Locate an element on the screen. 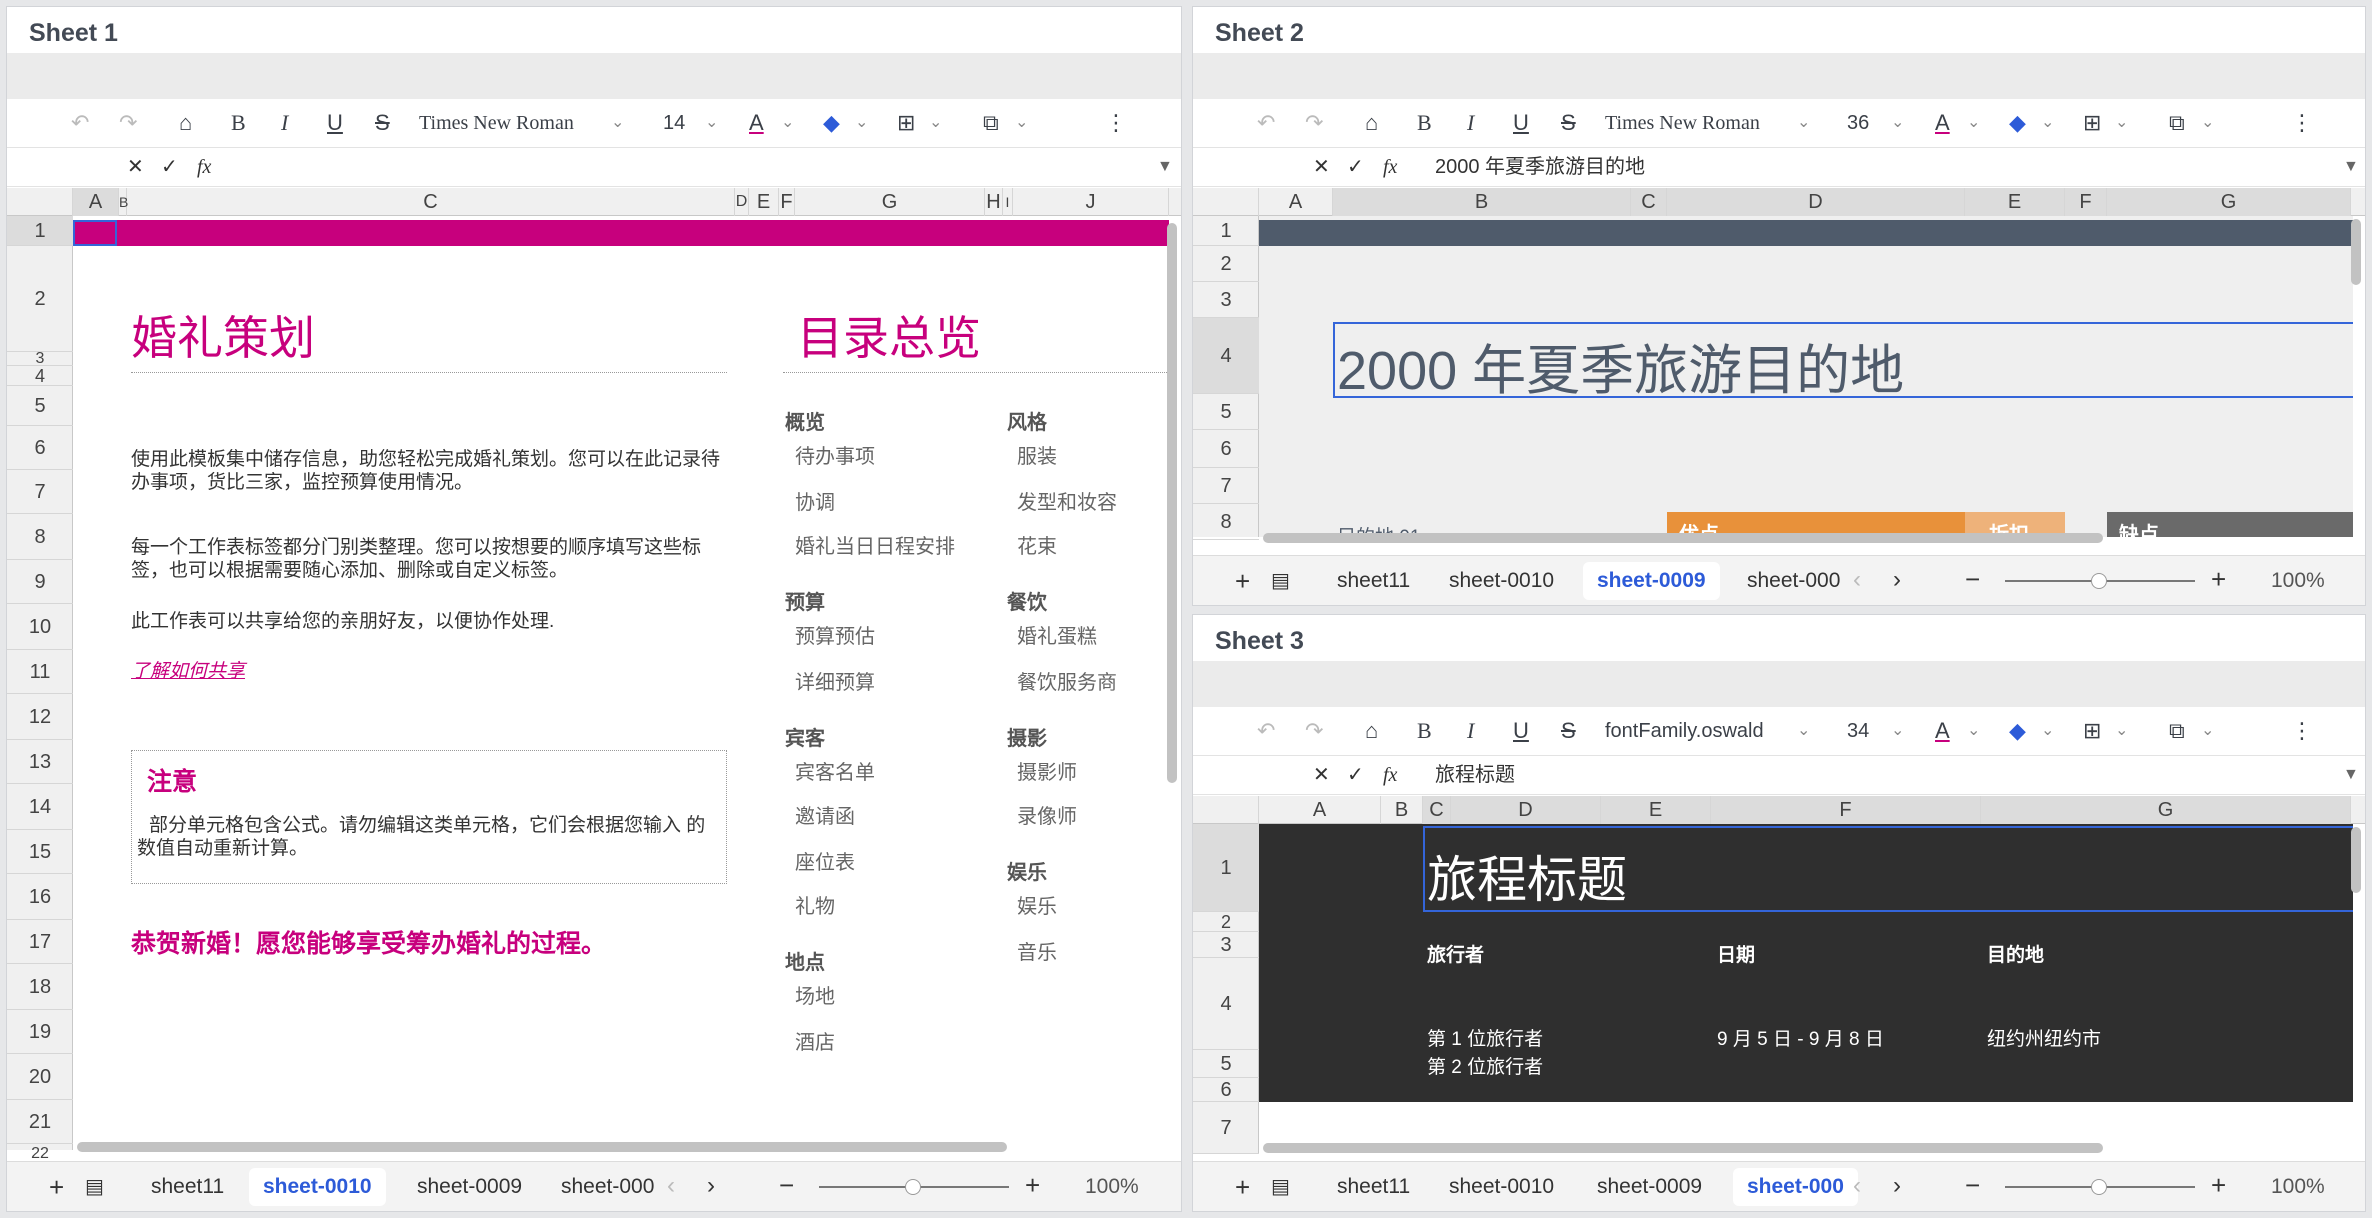  sheet-tab-active: sheet-0010 is located at coordinates (317, 1187).